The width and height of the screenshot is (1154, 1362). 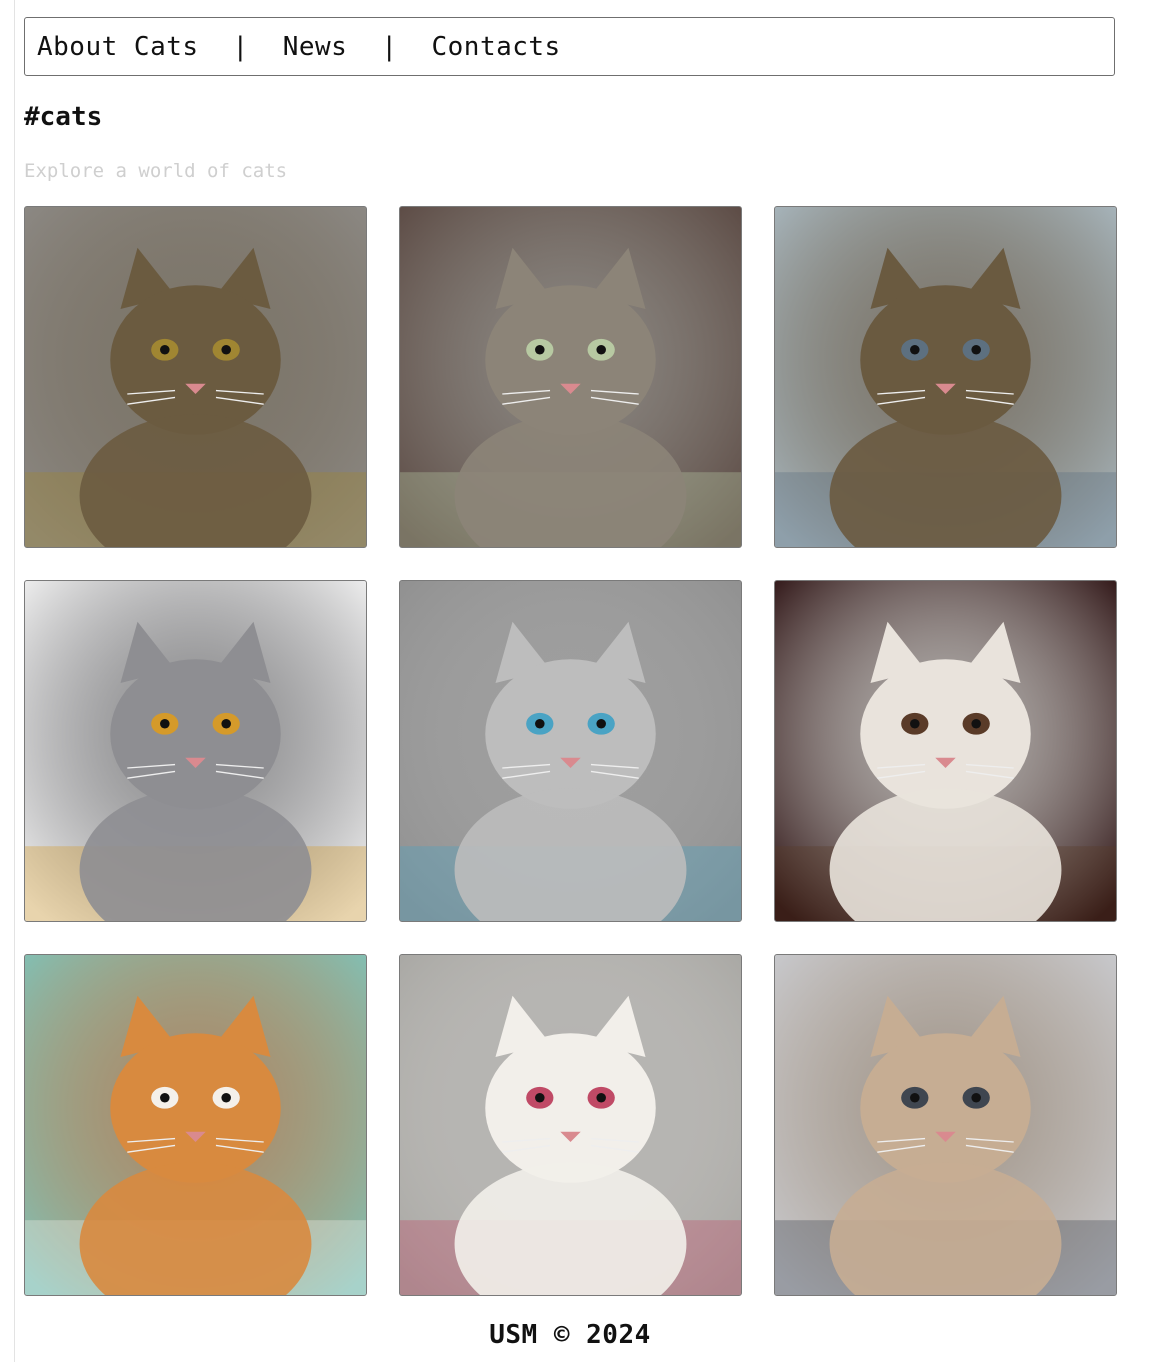 I want to click on left-divider, so click(x=14, y=681).